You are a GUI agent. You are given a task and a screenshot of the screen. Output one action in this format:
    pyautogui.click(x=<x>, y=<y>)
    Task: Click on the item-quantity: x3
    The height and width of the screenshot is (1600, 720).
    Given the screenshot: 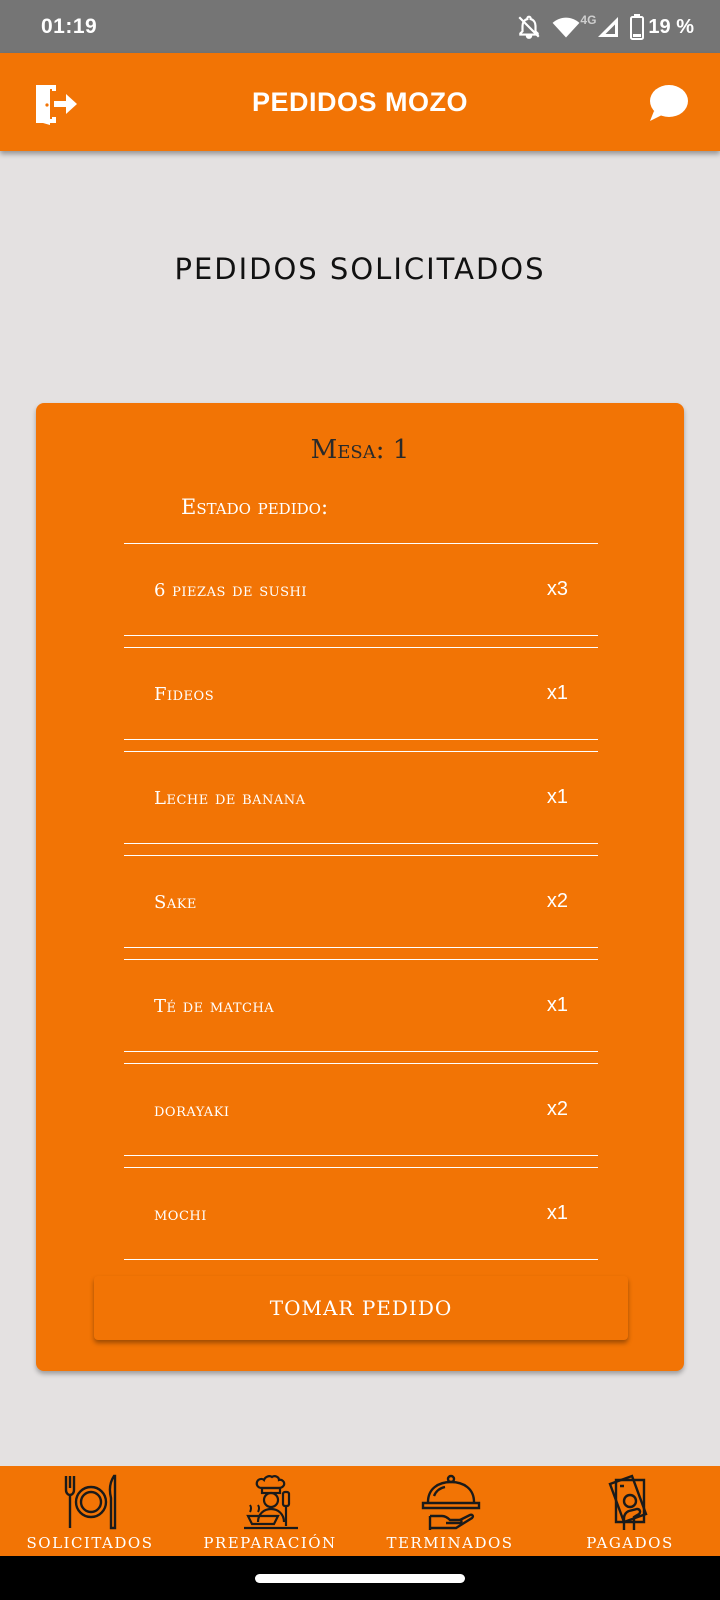 What is the action you would take?
    pyautogui.click(x=557, y=589)
    